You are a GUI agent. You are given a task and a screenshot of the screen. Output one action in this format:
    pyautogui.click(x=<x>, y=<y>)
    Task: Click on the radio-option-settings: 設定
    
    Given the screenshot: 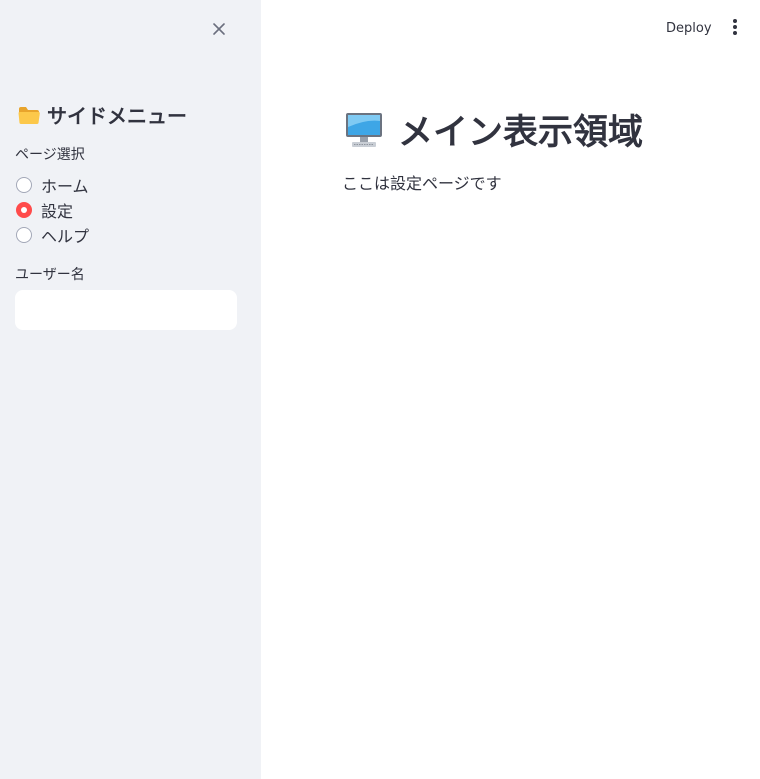 What is the action you would take?
    pyautogui.click(x=131, y=209)
    